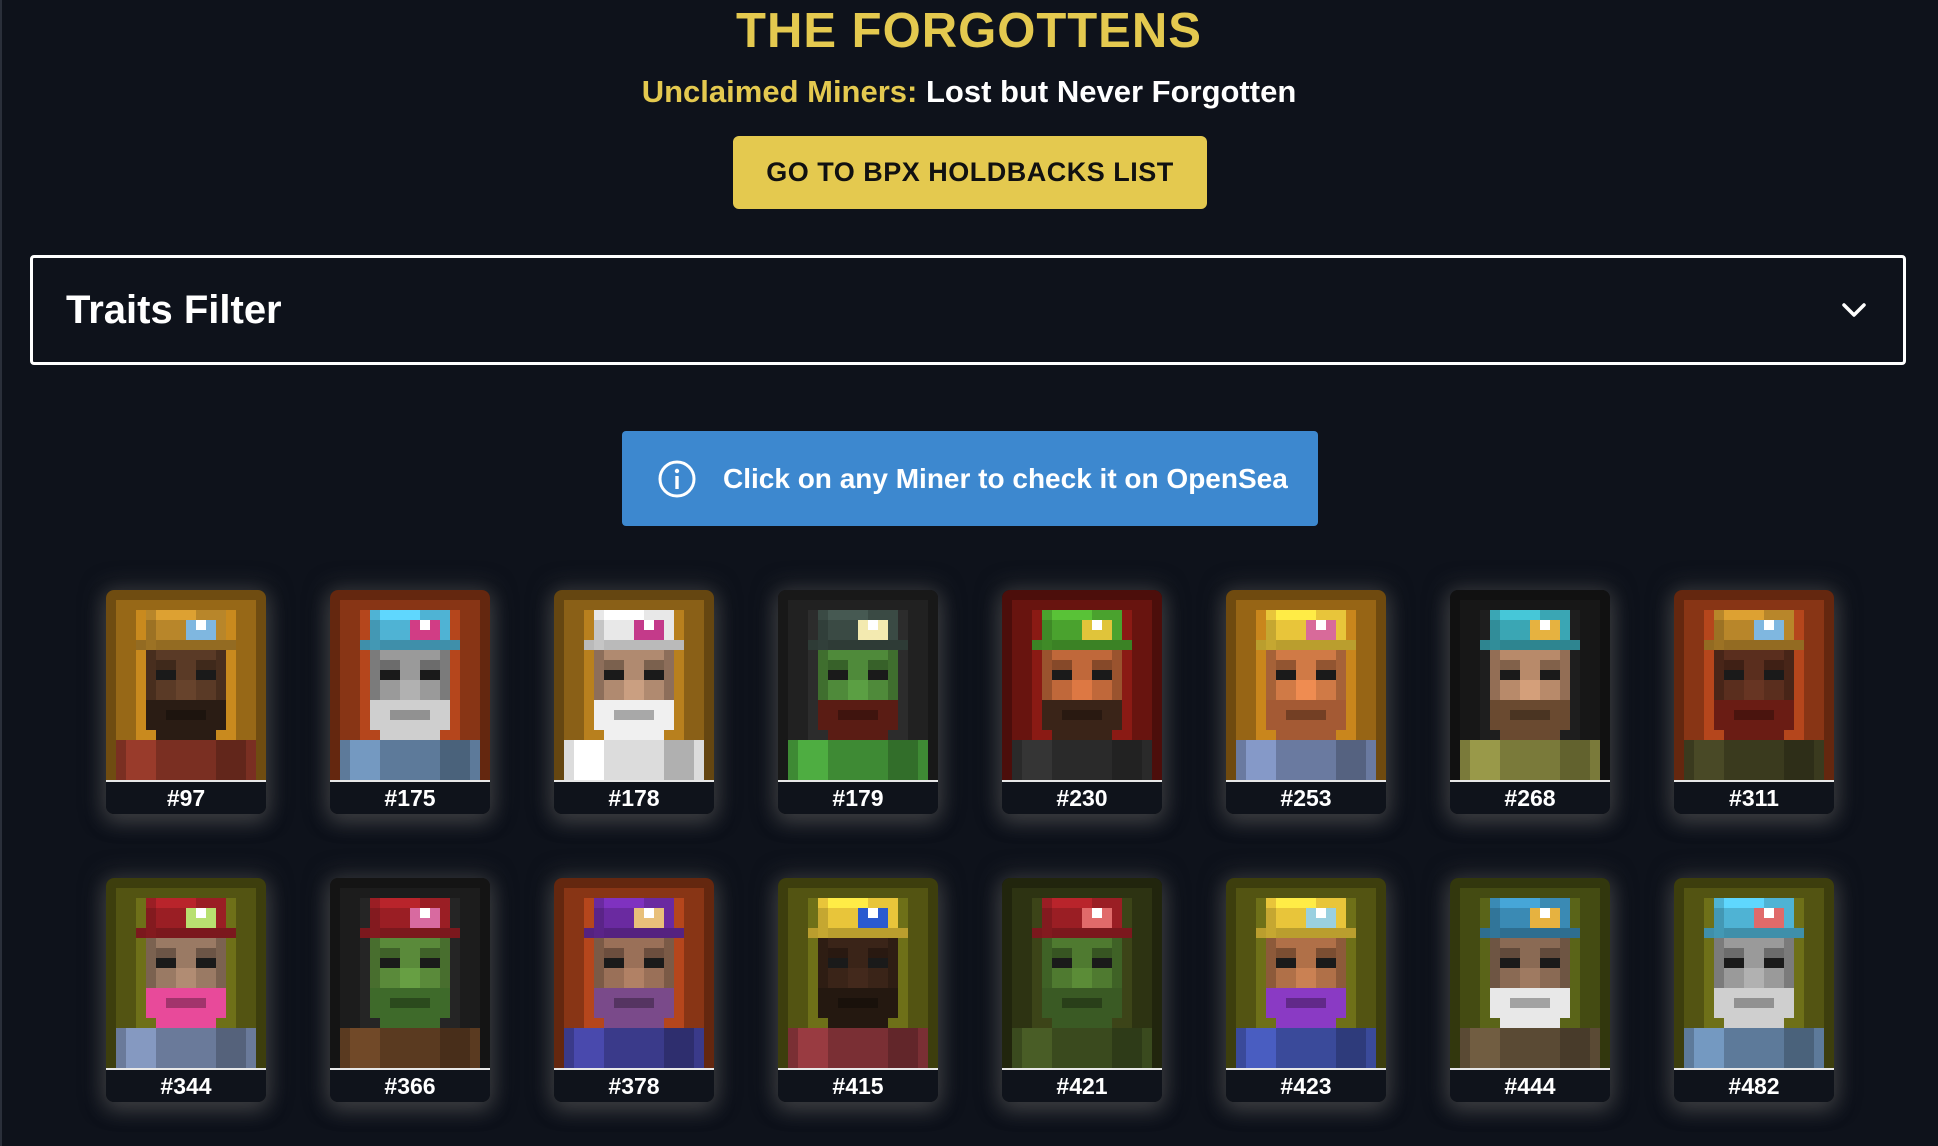  What do you see at coordinates (634, 1085) in the screenshot?
I see `miner-id-label: #378` at bounding box center [634, 1085].